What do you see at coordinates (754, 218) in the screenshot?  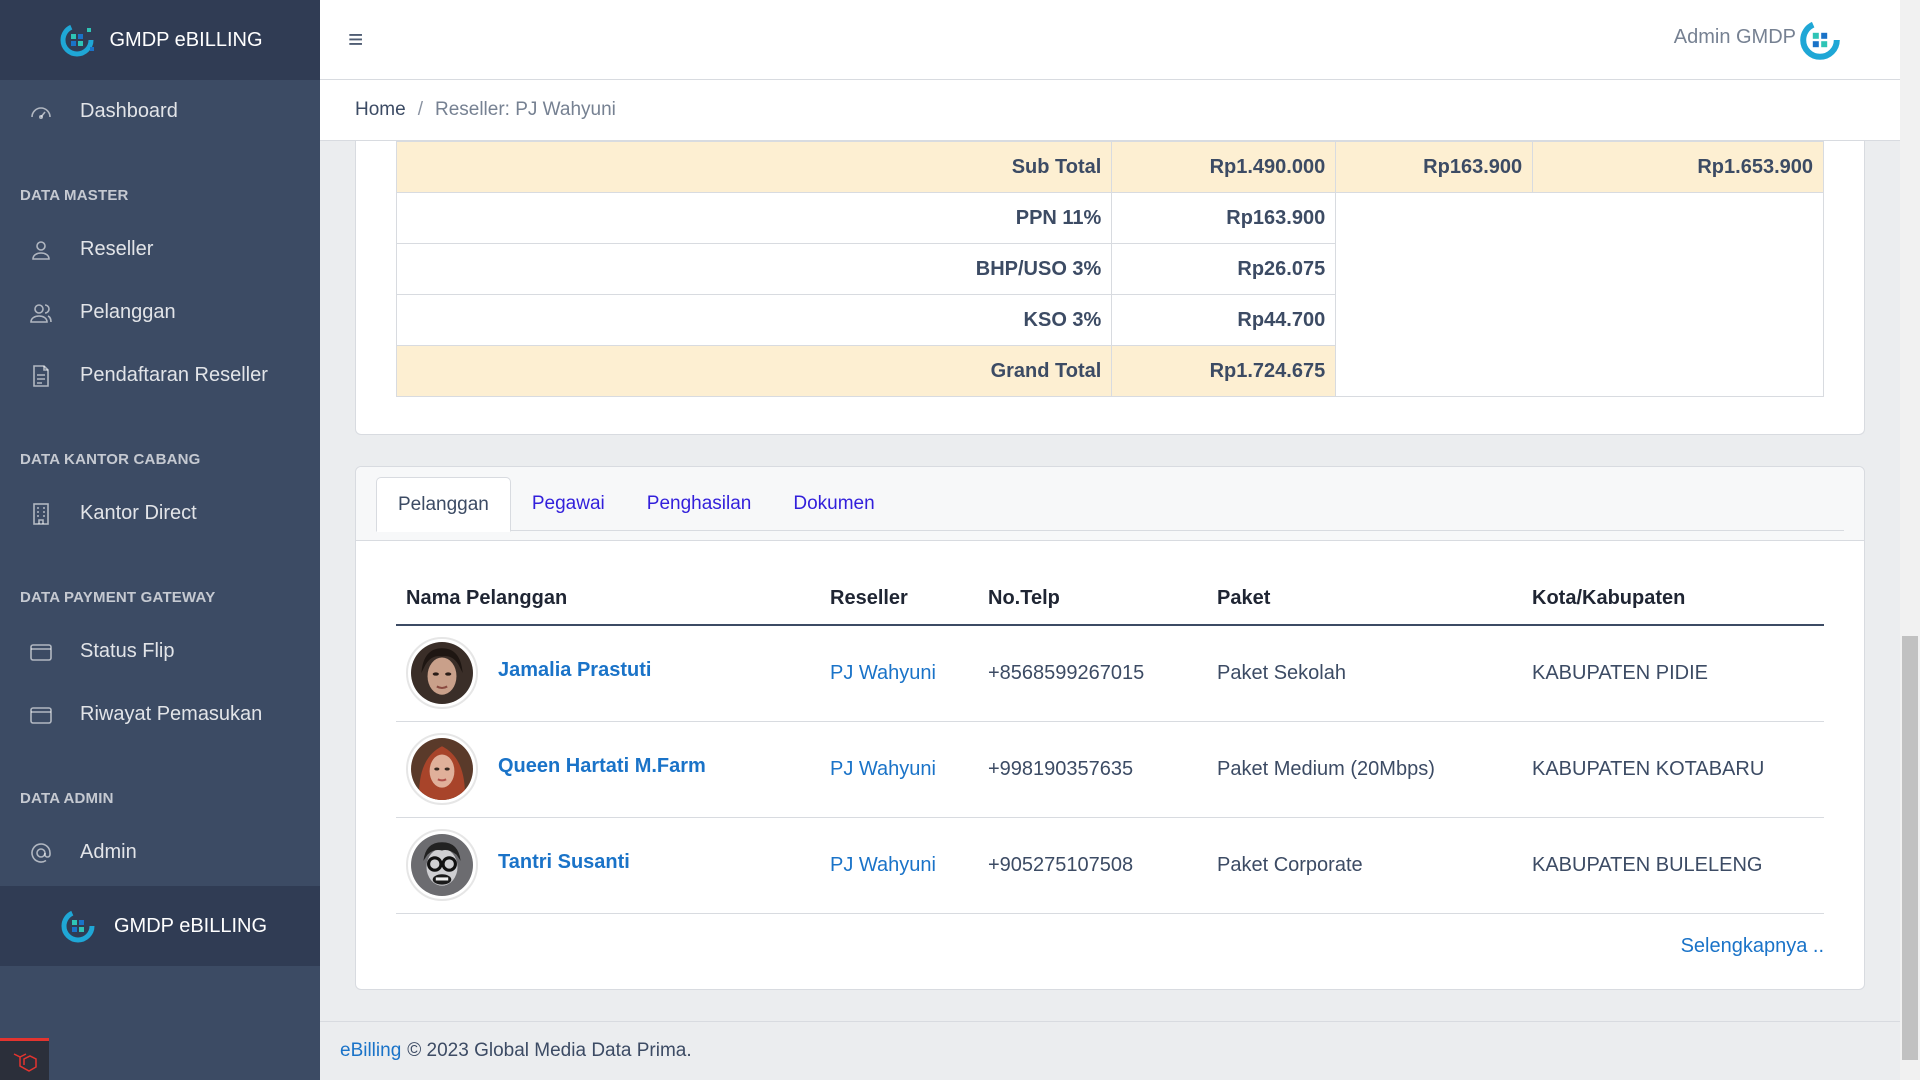 I see `total-label: PPN 11%` at bounding box center [754, 218].